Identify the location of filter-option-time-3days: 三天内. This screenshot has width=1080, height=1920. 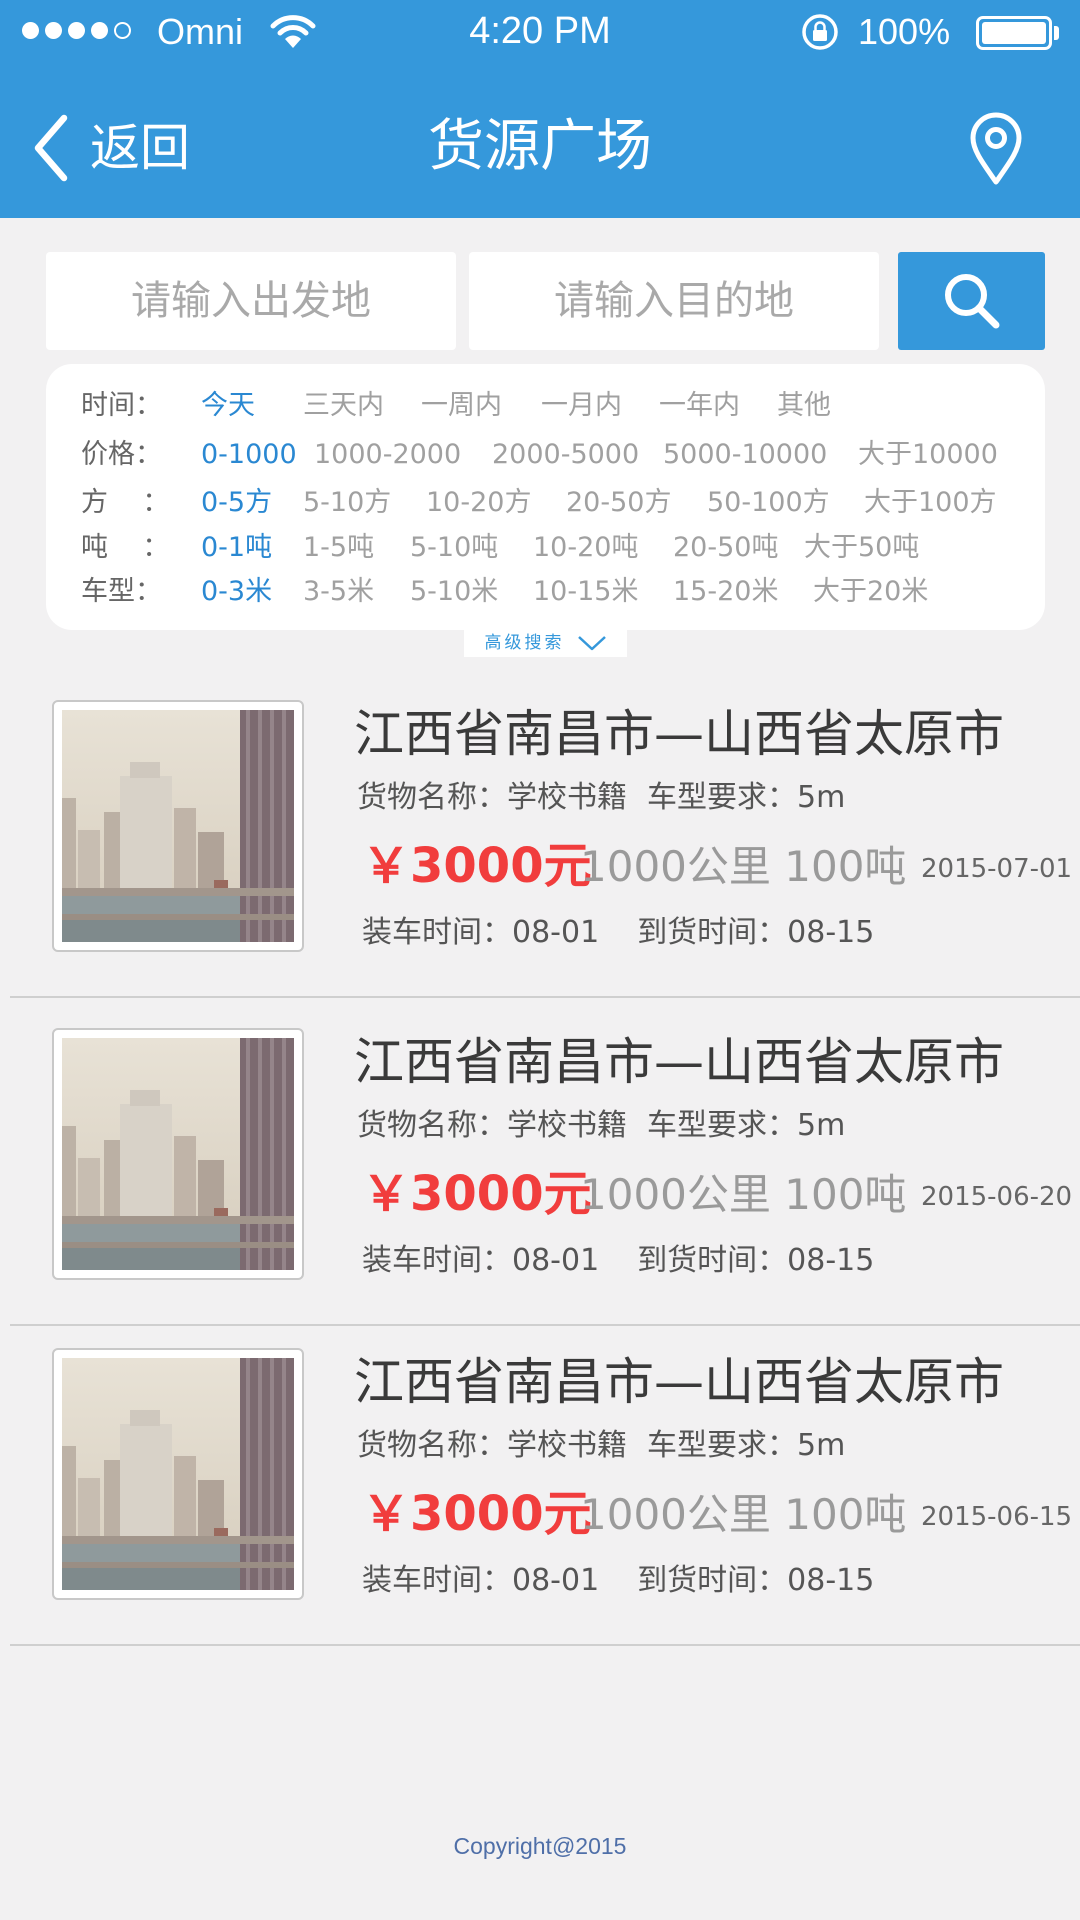
(343, 406).